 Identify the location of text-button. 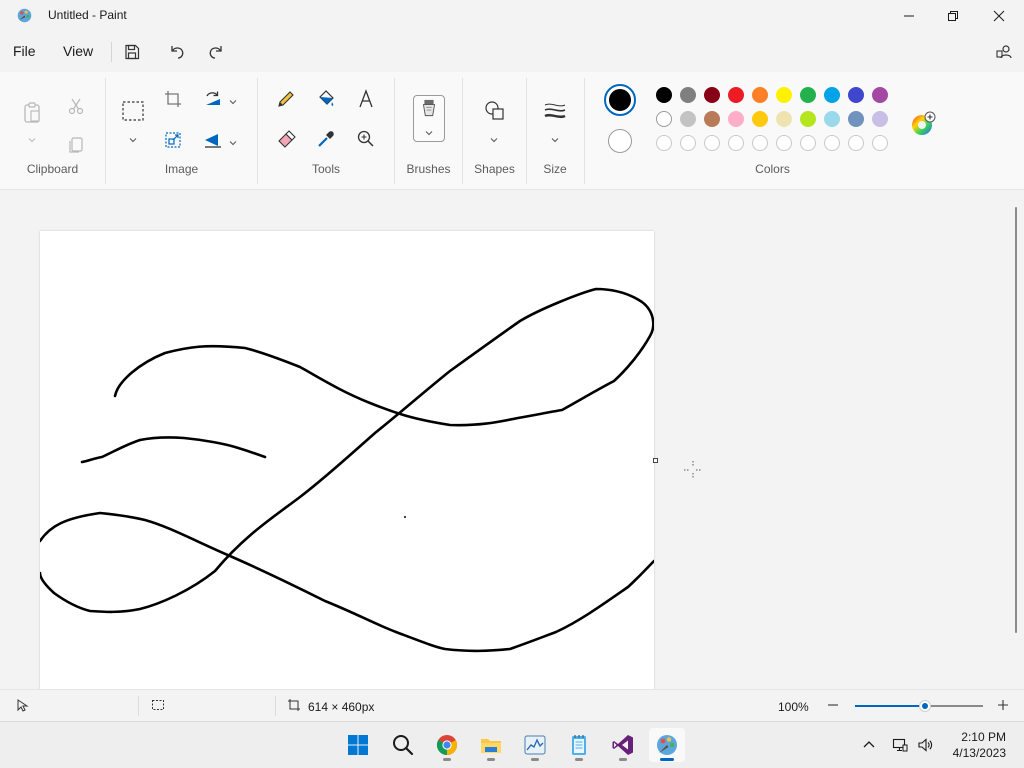
(366, 99).